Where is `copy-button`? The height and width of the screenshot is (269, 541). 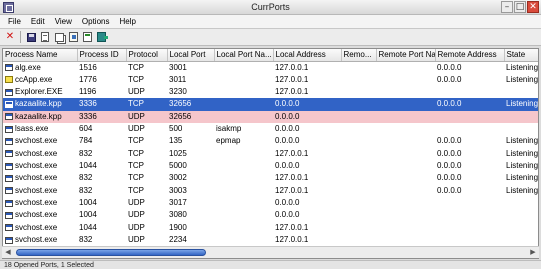 copy-button is located at coordinates (59, 37).